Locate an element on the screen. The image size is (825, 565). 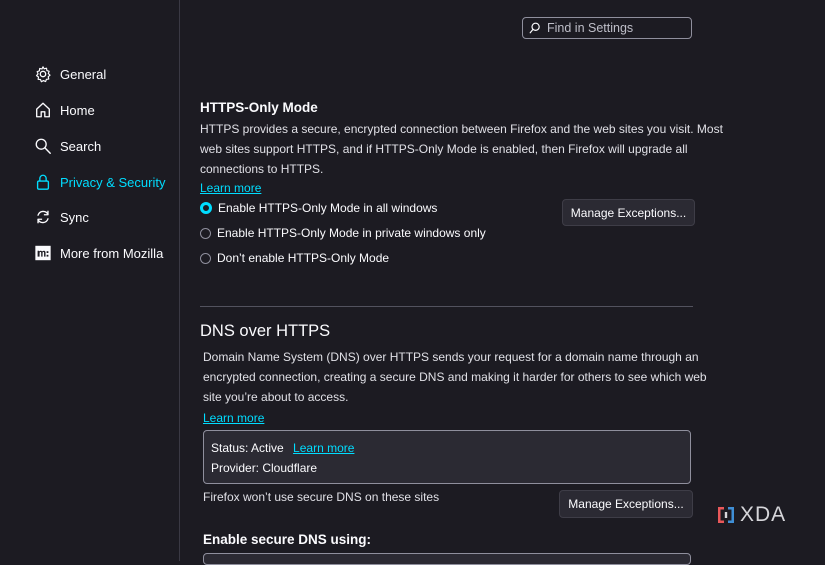
search-input is located at coordinates (617, 28).